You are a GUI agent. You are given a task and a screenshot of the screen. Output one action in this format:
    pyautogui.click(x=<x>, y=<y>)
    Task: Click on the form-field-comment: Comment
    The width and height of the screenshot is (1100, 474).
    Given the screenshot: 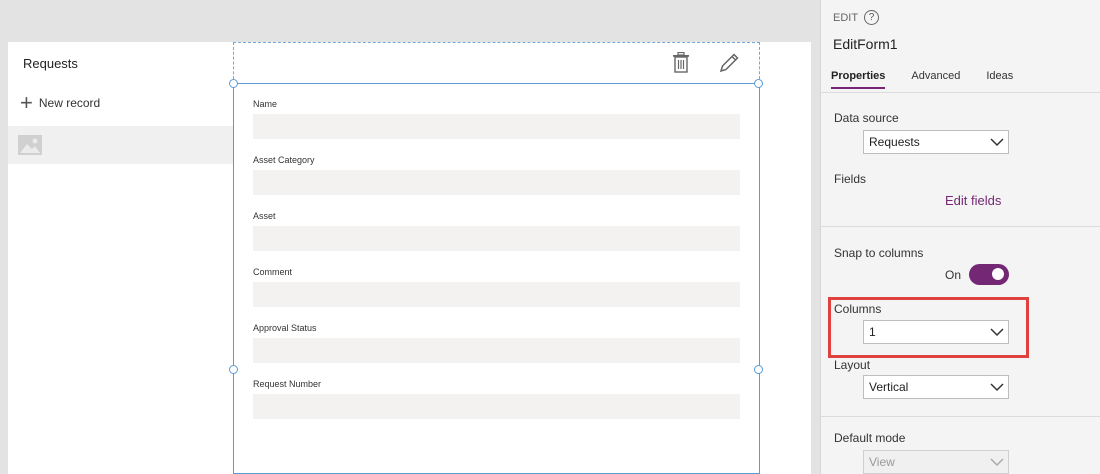 What is the action you would take?
    pyautogui.click(x=496, y=286)
    